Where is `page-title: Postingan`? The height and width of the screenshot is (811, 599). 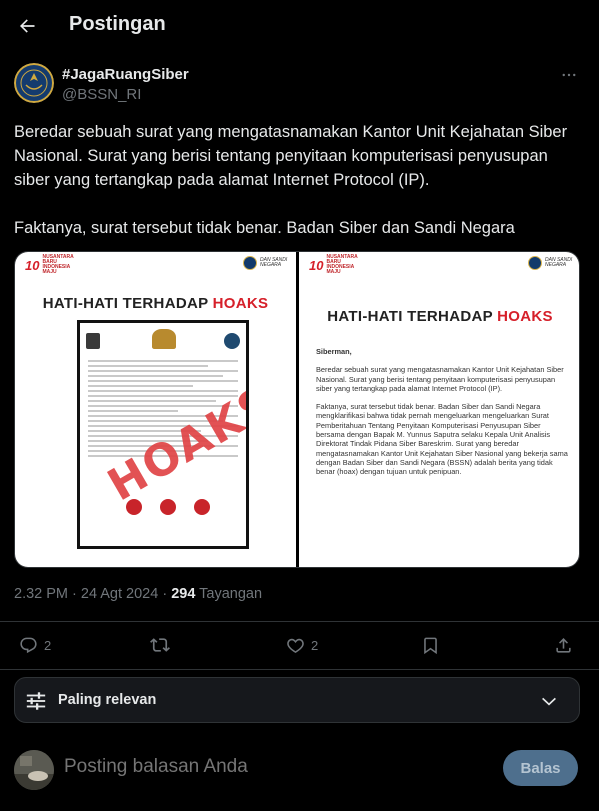
page-title: Postingan is located at coordinates (117, 24).